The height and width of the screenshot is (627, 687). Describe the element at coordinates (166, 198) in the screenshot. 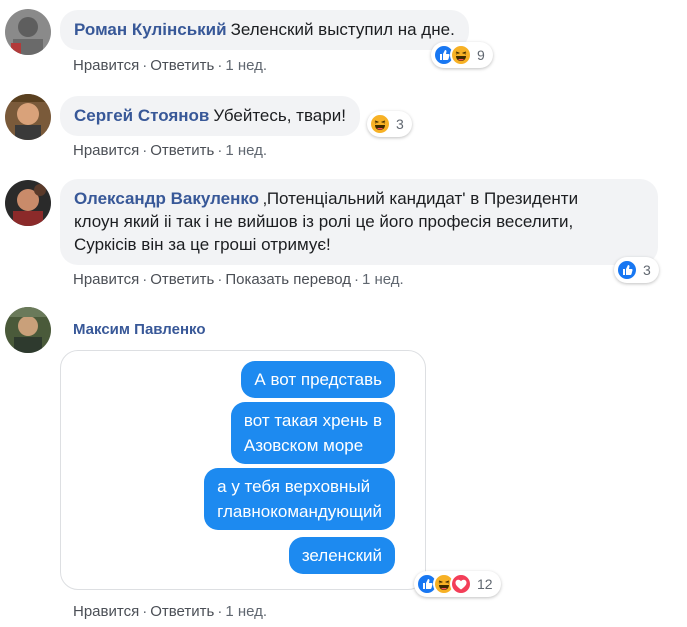

I see `comment-author: Олександр Вакуленко` at that location.